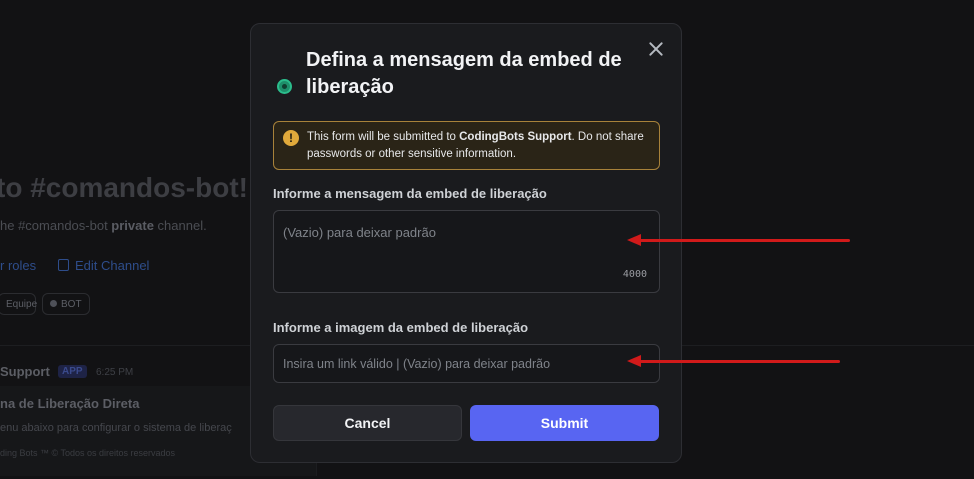 The height and width of the screenshot is (479, 974). I want to click on submit-button: Submit, so click(564, 423).